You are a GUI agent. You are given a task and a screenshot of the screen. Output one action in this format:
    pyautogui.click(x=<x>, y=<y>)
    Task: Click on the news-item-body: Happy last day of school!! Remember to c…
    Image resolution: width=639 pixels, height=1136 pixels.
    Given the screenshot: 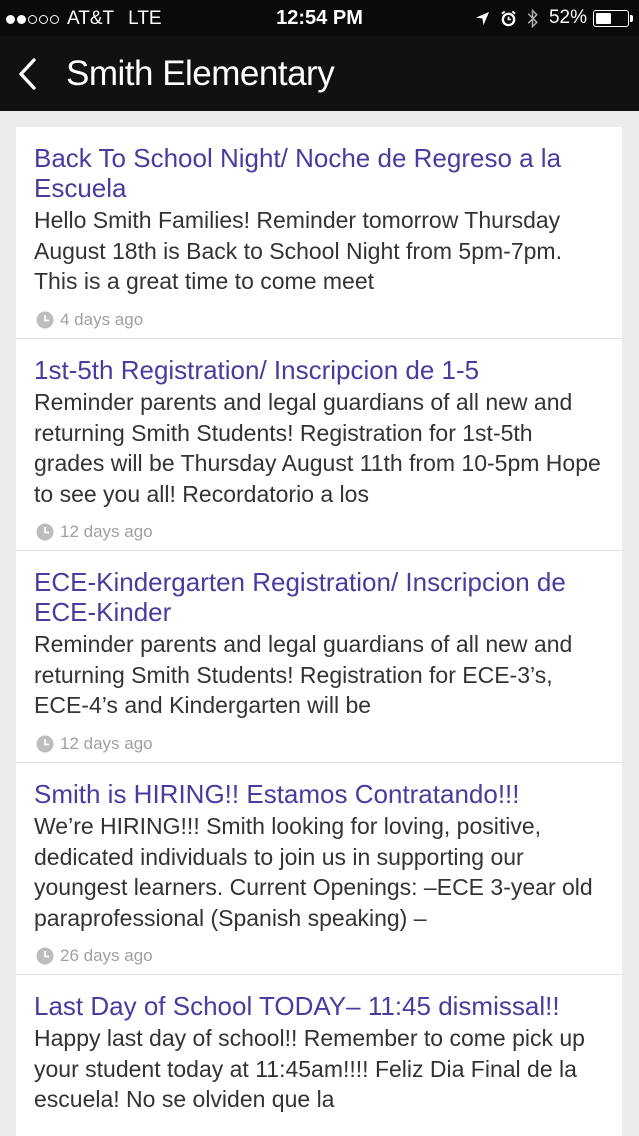 What is the action you would take?
    pyautogui.click(x=309, y=1068)
    